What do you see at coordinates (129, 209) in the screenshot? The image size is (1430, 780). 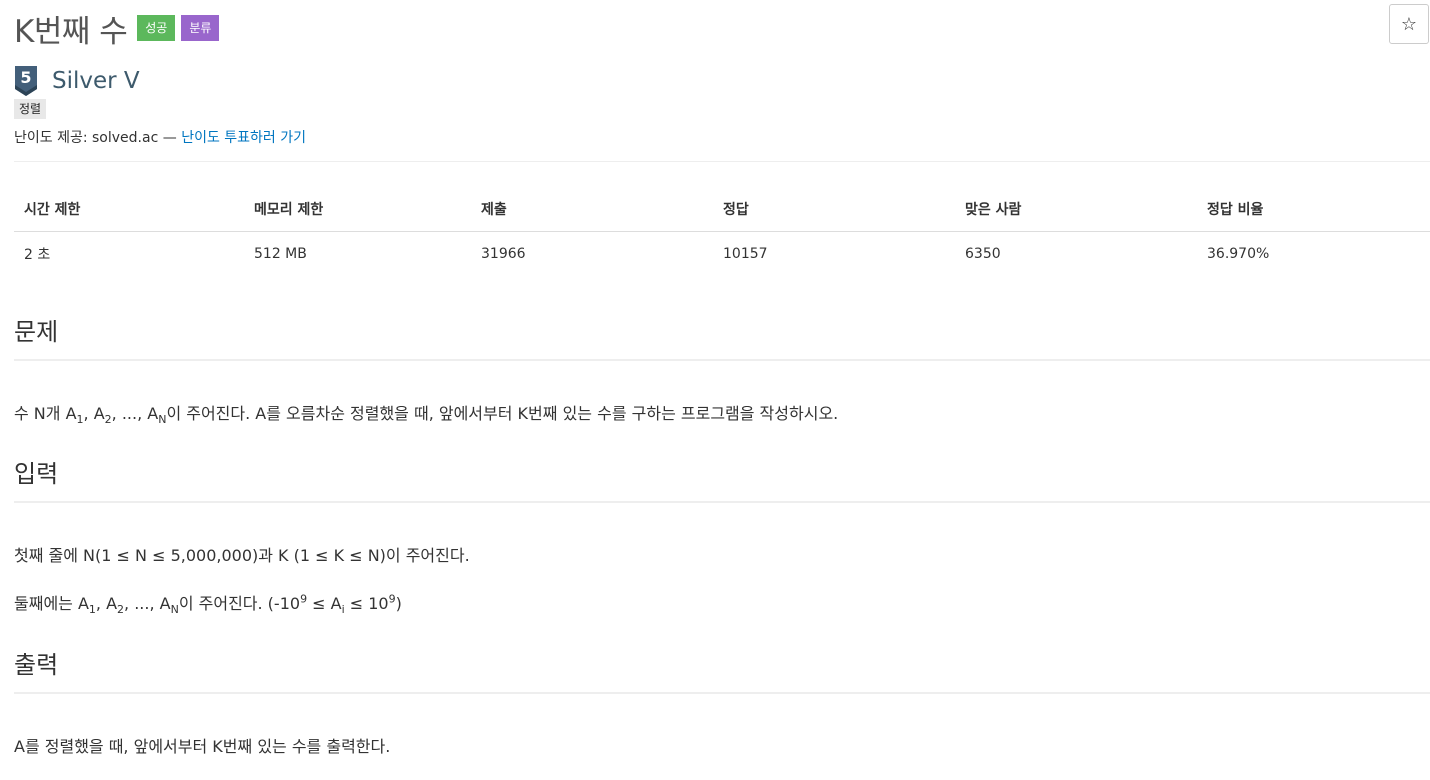 I see `header-time-limit: 시간 제한` at bounding box center [129, 209].